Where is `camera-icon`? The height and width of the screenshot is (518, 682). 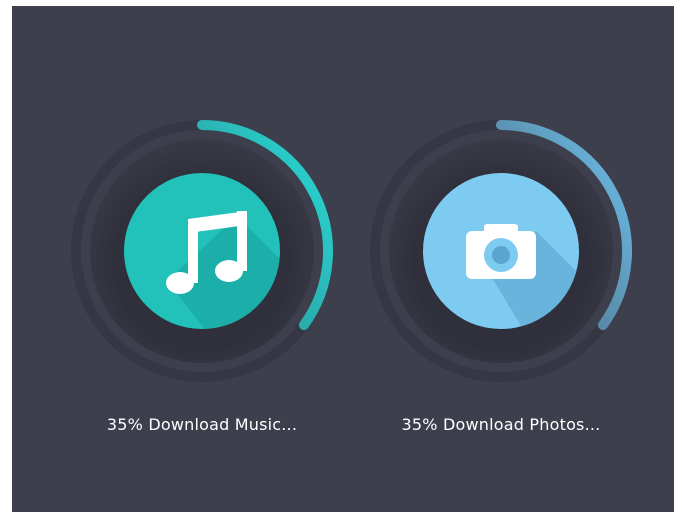 camera-icon is located at coordinates (501, 251).